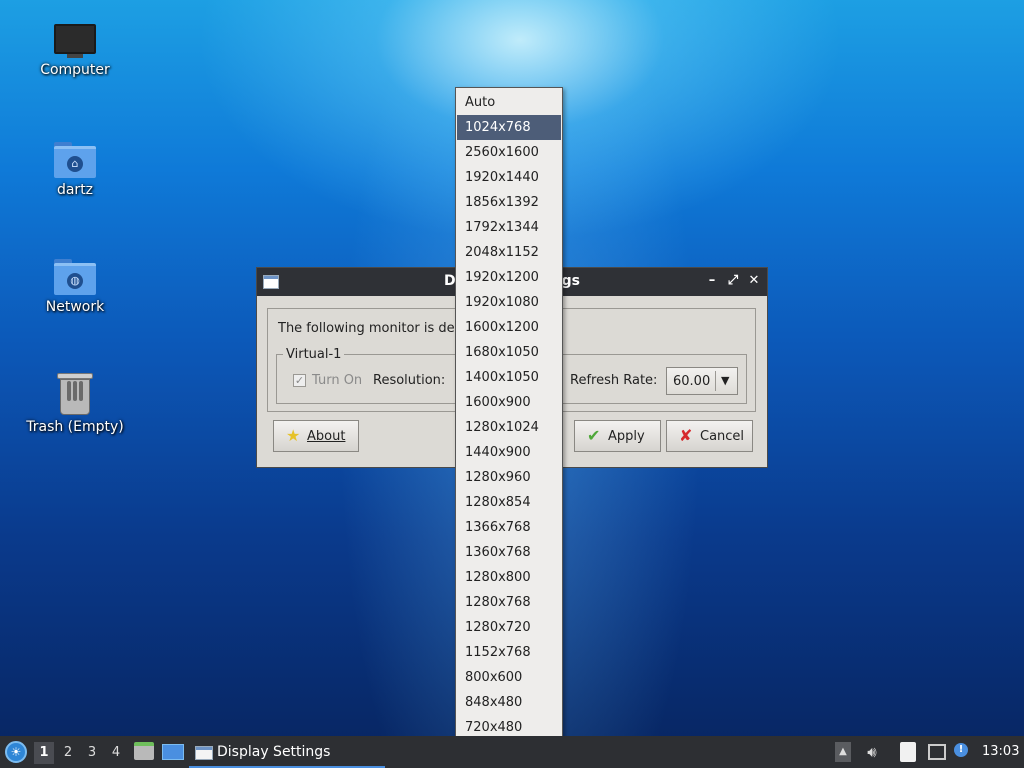 This screenshot has width=1024, height=768. I want to click on resolution-option: 848x480, so click(509, 702).